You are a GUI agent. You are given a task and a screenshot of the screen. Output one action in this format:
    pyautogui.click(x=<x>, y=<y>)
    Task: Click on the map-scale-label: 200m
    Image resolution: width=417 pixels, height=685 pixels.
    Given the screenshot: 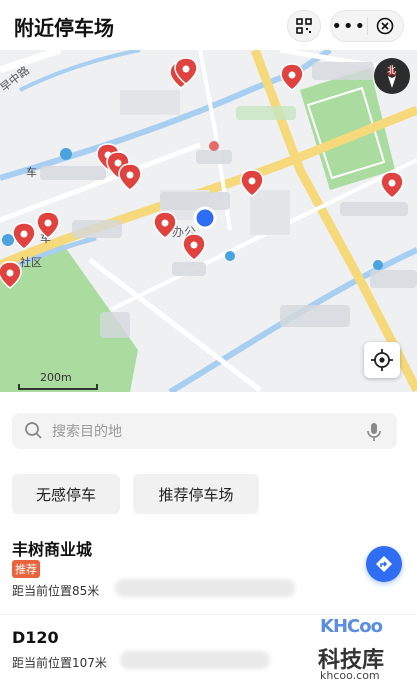 What is the action you would take?
    pyautogui.click(x=56, y=377)
    